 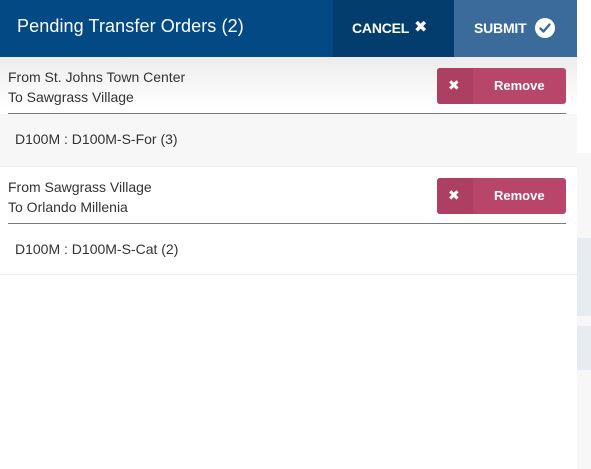 I want to click on check-icon, so click(x=545, y=28).